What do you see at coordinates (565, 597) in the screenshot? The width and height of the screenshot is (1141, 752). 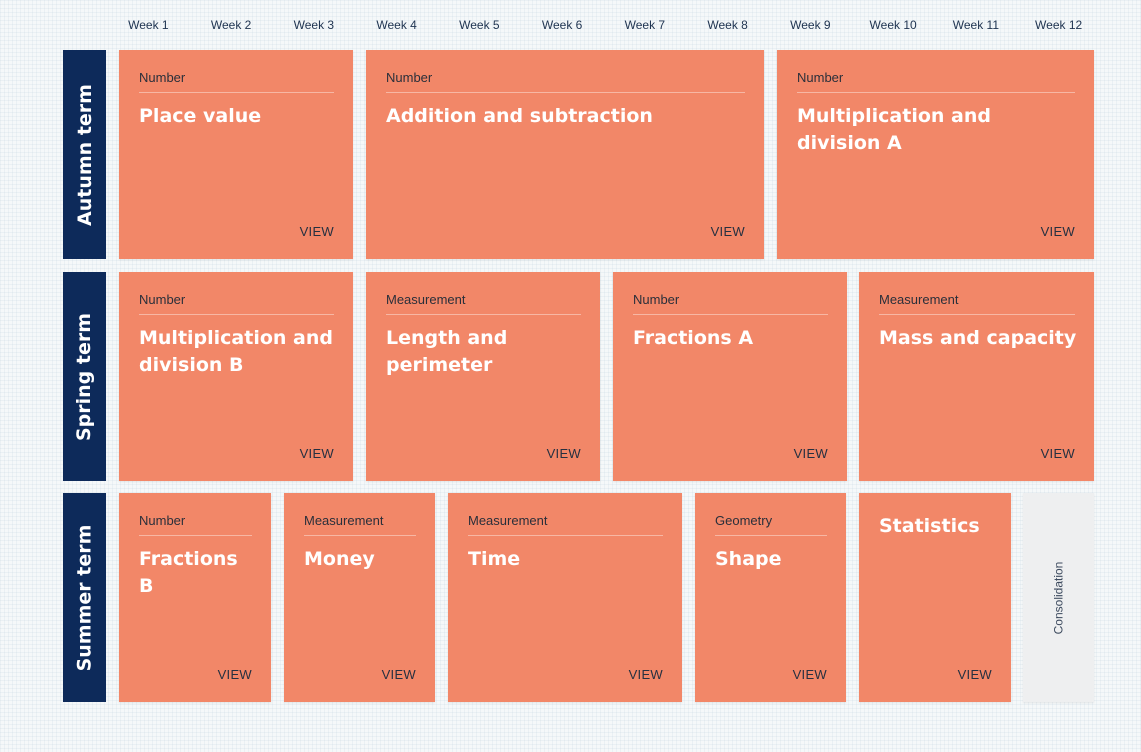 I see `block-card: Measurement Time VIEW` at bounding box center [565, 597].